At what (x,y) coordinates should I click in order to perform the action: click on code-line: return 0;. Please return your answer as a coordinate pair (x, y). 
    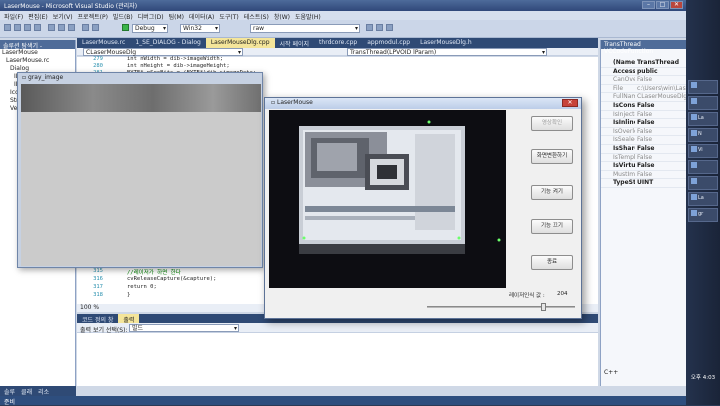
    Looking at the image, I should click on (142, 287).